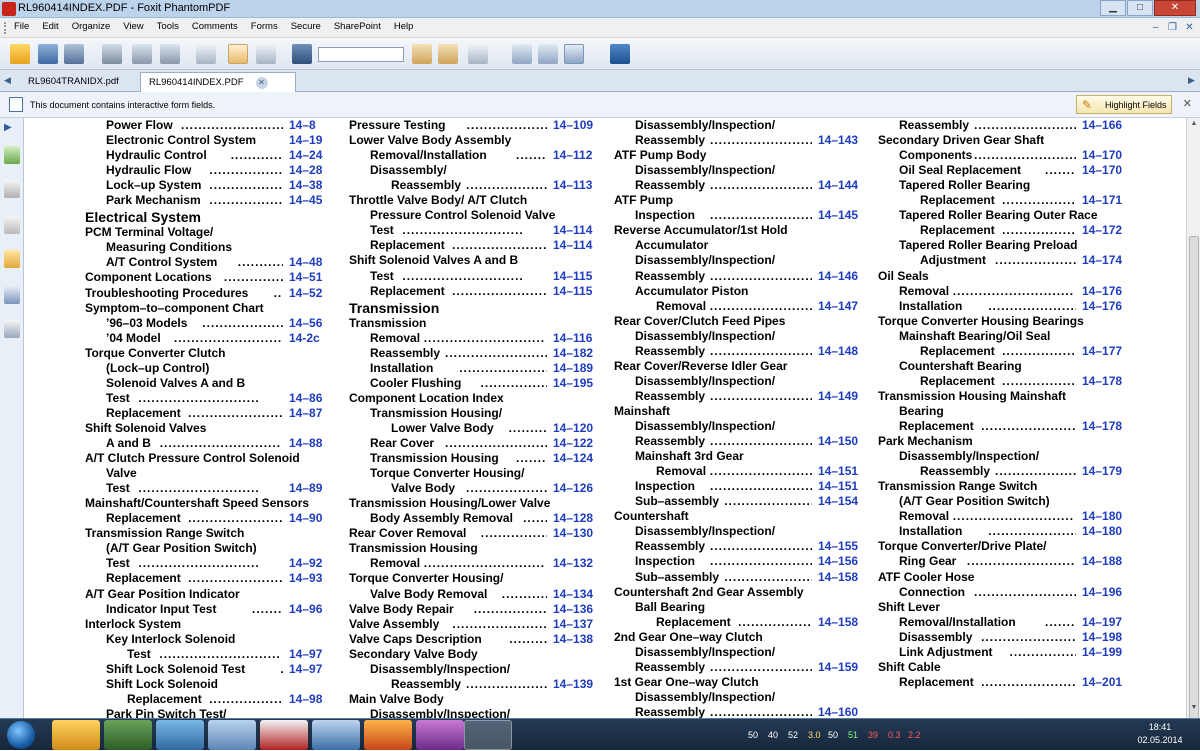 This screenshot has width=1200, height=751. Describe the element at coordinates (305, 699) in the screenshot. I see `page-number-link: 14–98` at that location.